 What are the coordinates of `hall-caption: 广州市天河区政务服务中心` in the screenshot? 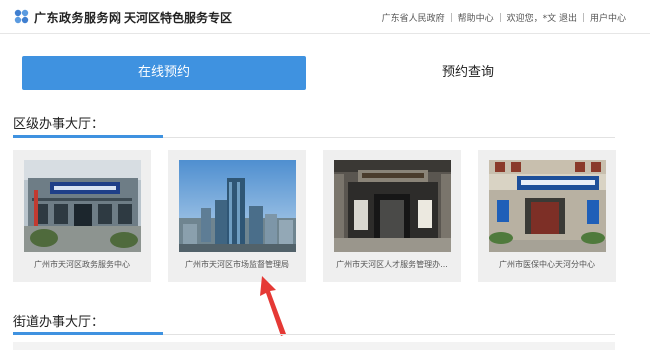 It's located at (82, 264).